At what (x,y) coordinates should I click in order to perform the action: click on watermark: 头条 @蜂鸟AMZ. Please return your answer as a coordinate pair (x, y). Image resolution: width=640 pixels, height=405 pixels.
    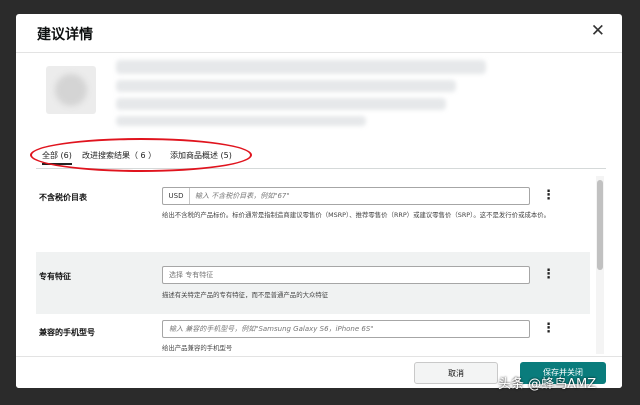
    Looking at the image, I should click on (547, 384).